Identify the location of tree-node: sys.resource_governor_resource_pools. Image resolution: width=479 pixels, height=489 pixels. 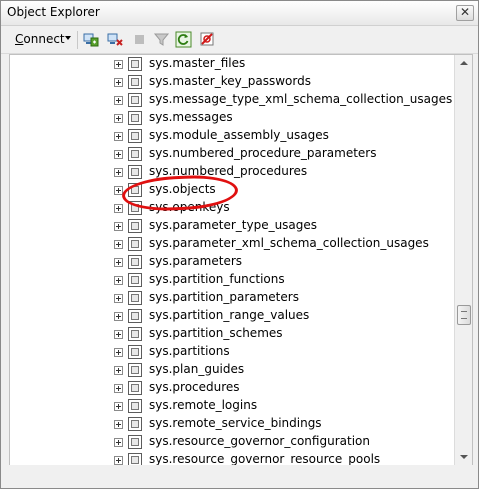
(230, 458).